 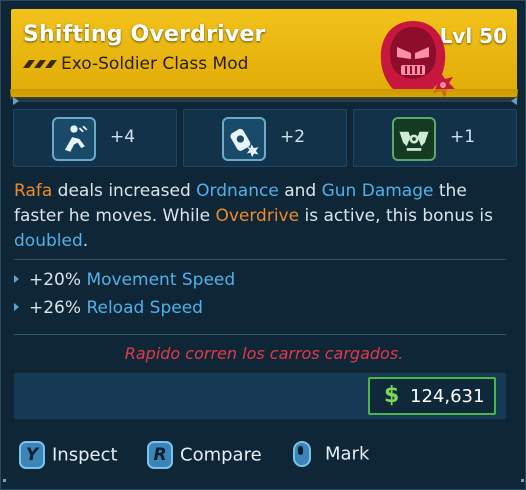 What do you see at coordinates (447, 396) in the screenshot?
I see `price-amount: 124,631` at bounding box center [447, 396].